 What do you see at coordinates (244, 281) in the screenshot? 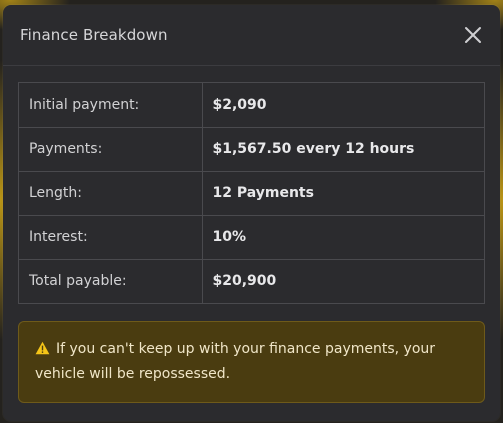
I see `row-value: $20,900` at bounding box center [244, 281].